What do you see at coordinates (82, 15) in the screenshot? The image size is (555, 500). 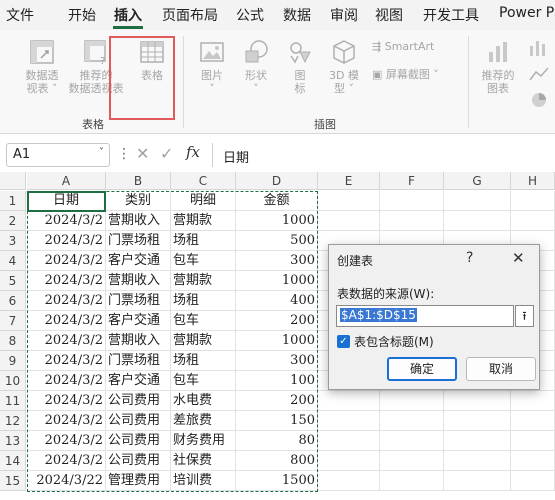 I see `menu-home: 开始` at bounding box center [82, 15].